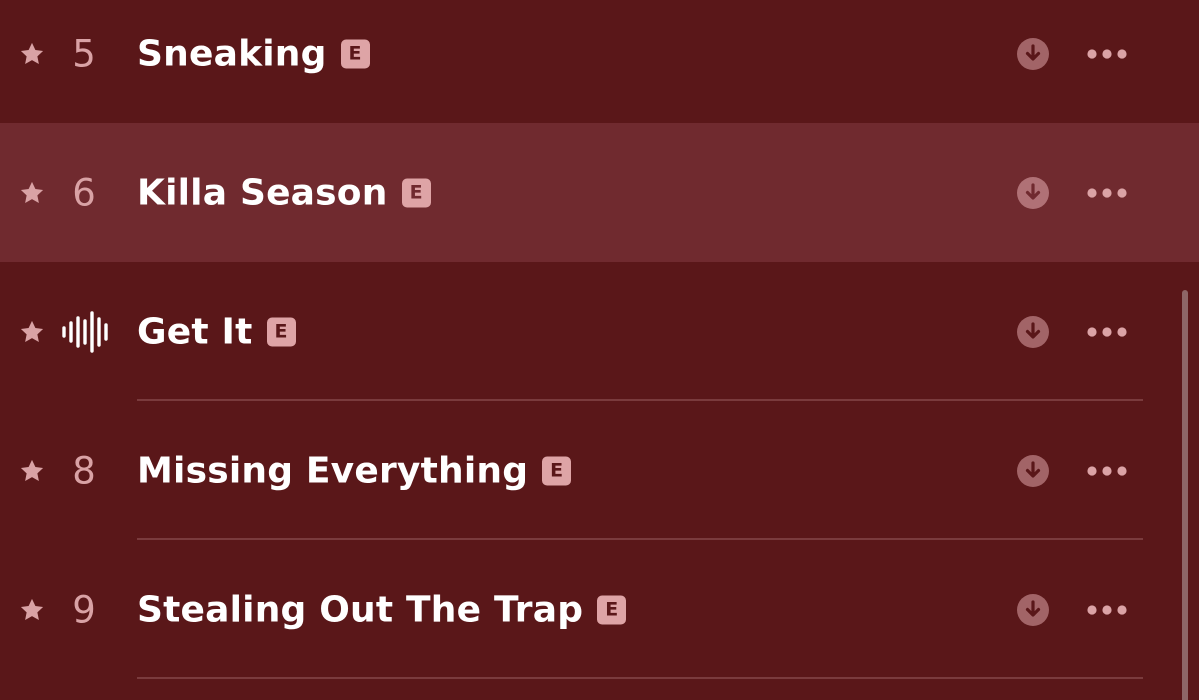 This screenshot has width=1199, height=700. I want to click on track-title: Stealing Out The Trap, so click(360, 609).